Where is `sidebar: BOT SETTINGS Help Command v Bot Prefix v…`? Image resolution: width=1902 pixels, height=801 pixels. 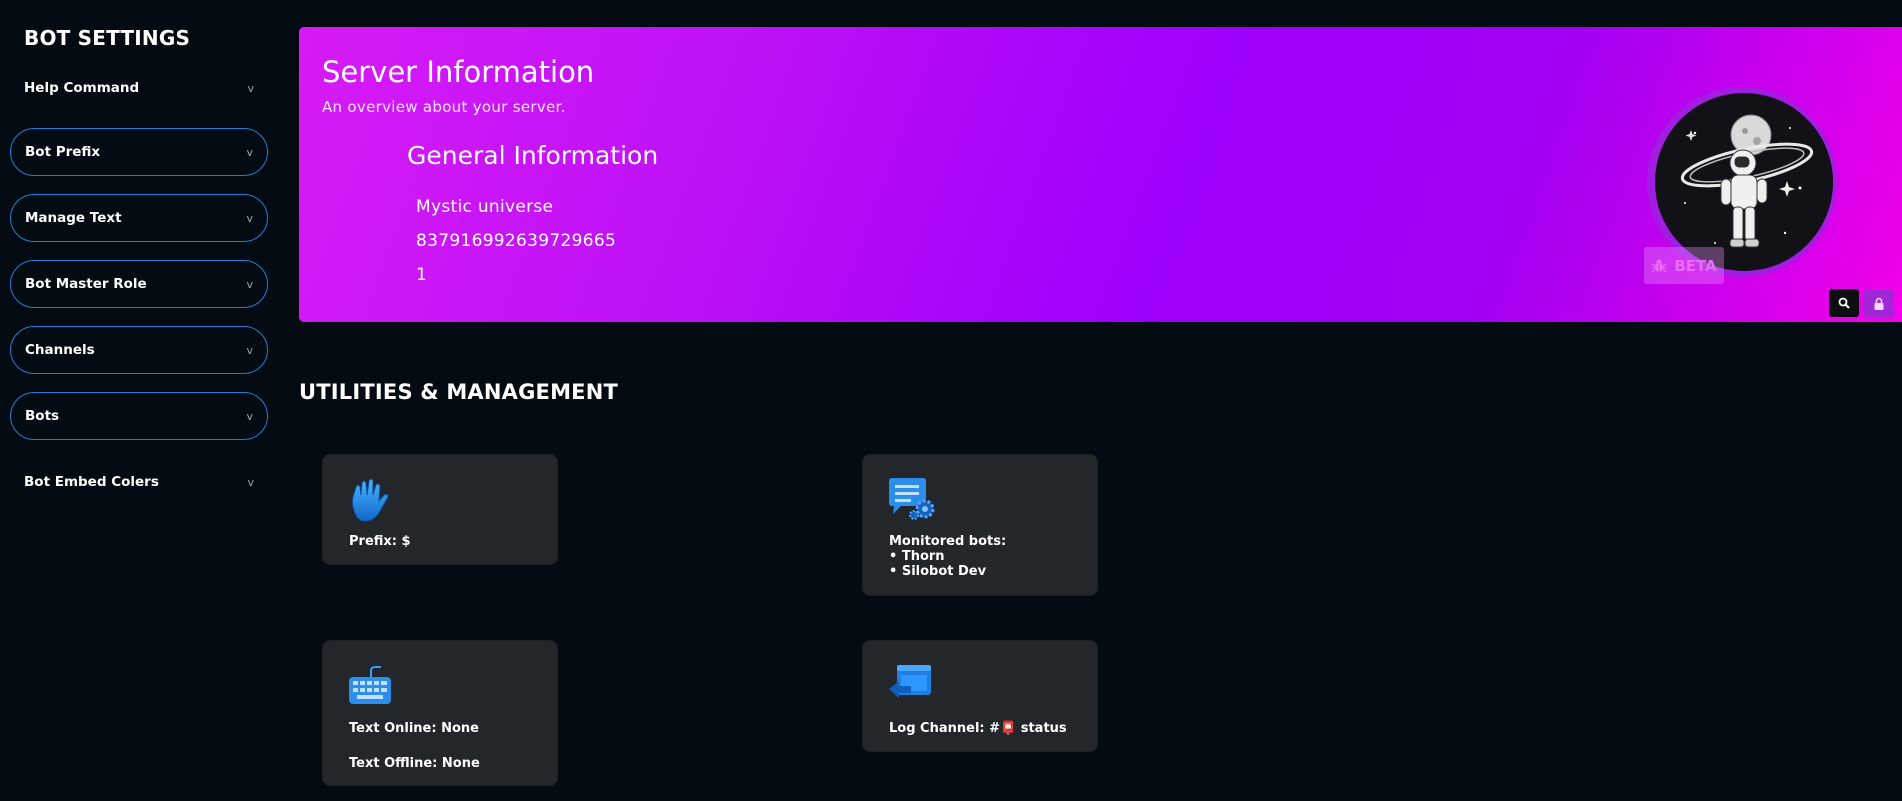
sidebar: BOT SETTINGS Help Command v Bot Prefix v… is located at coordinates (140, 400).